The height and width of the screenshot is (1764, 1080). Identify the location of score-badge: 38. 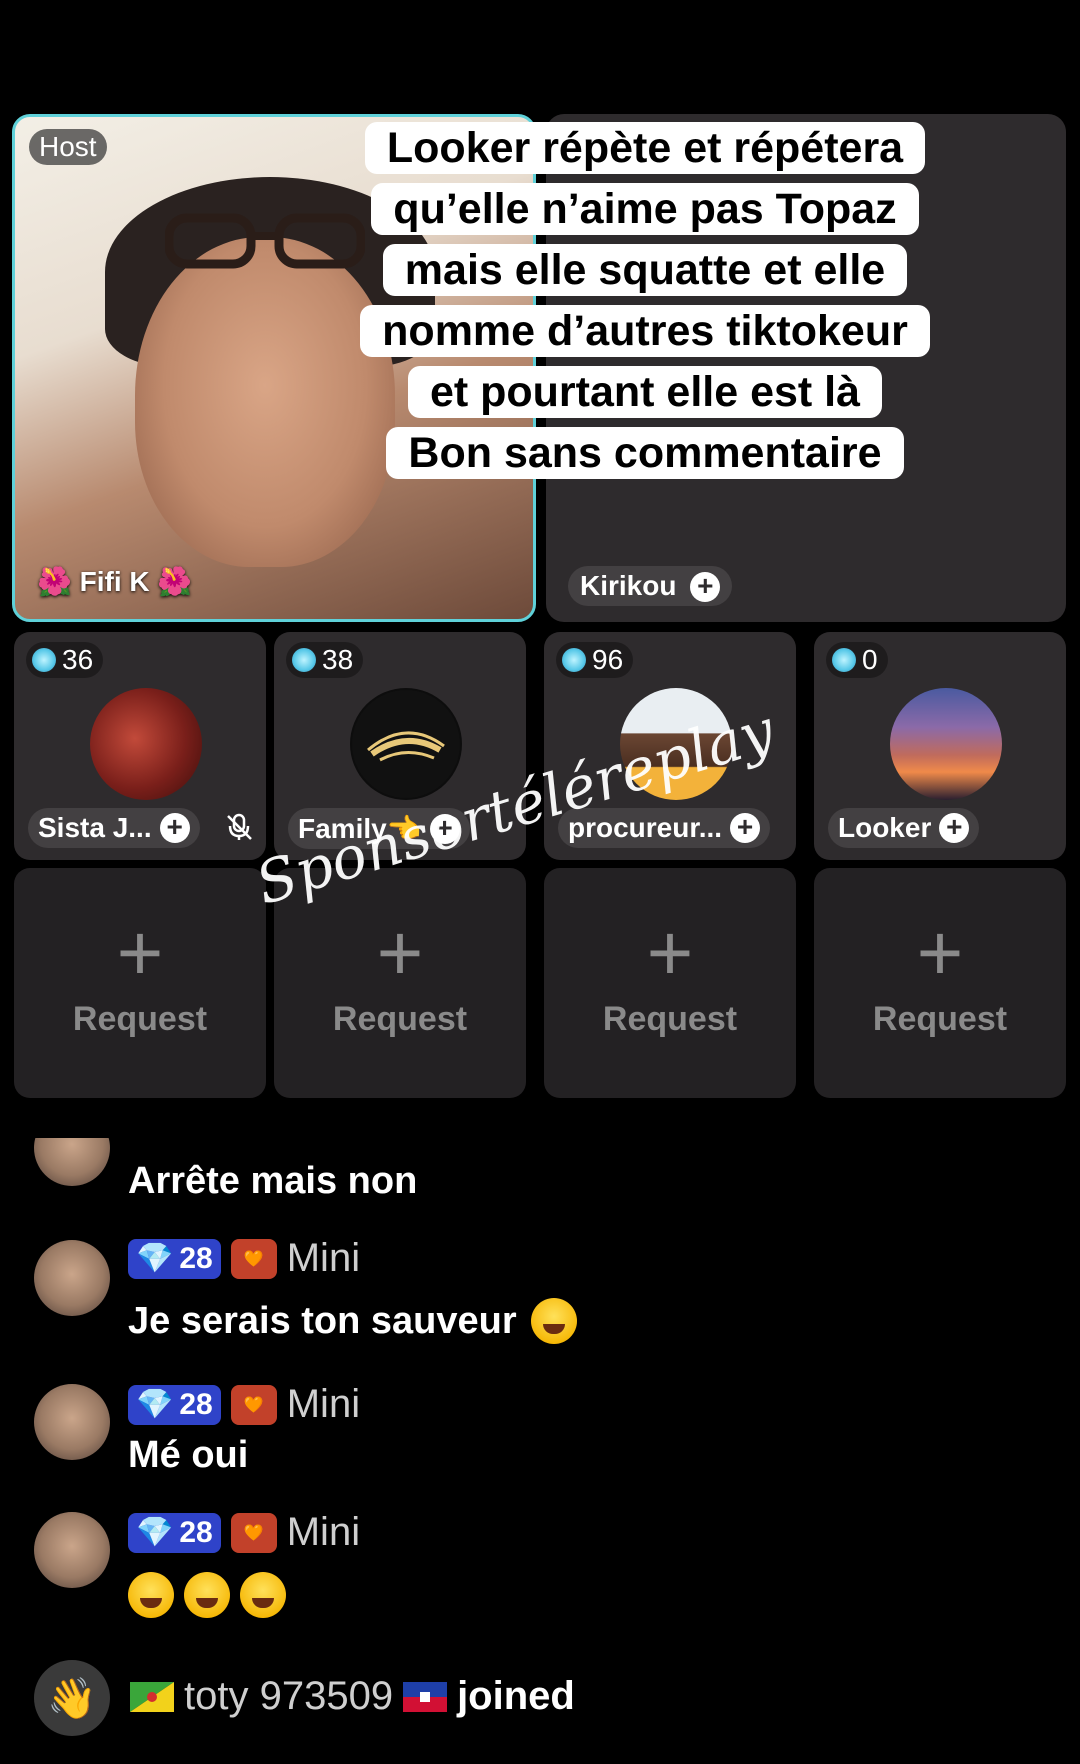
(325, 660).